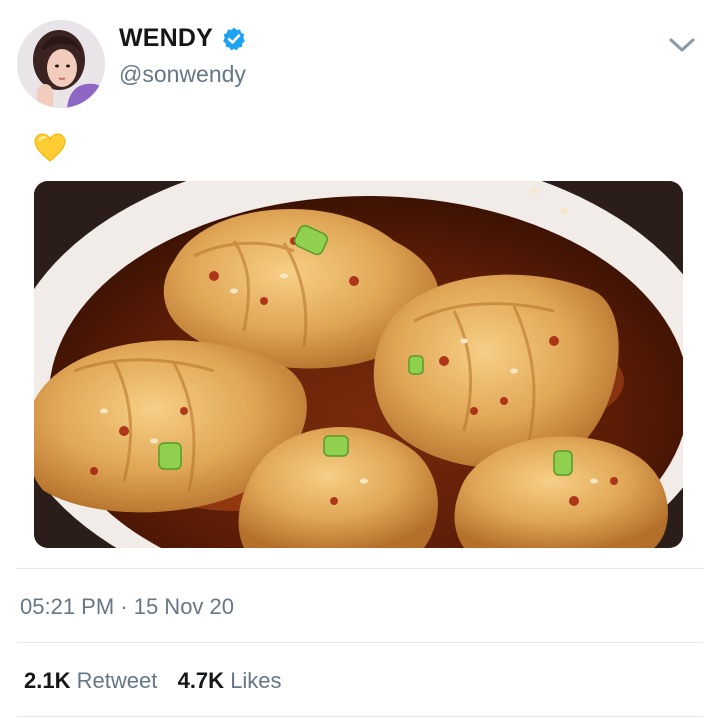 The height and width of the screenshot is (719, 720). Describe the element at coordinates (182, 74) in the screenshot. I see `author-handle: @sonwendy` at that location.